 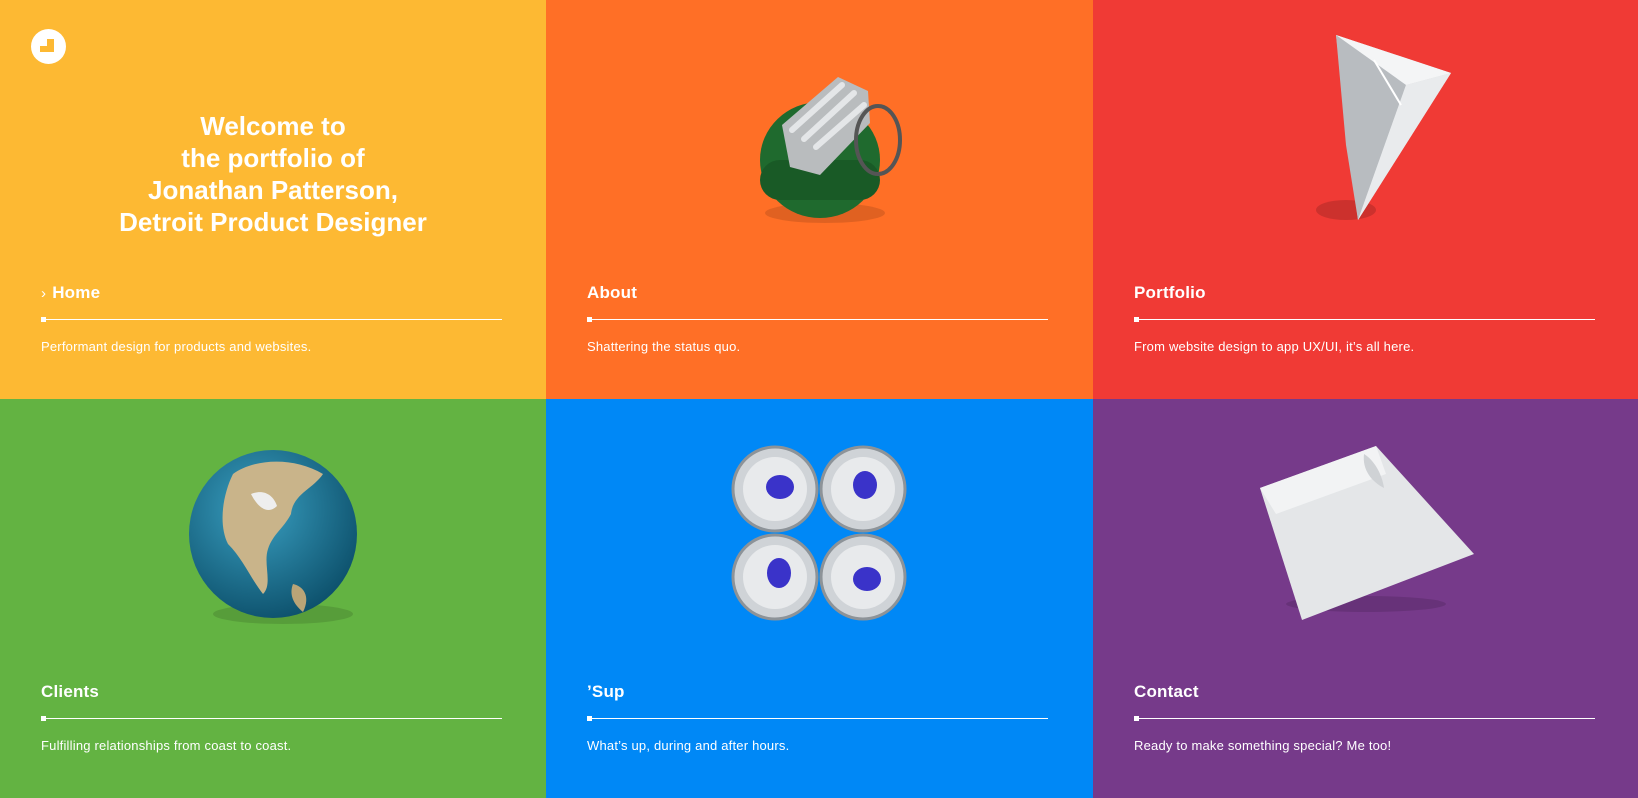 I want to click on glass-prism-icon, so click(x=1365, y=135).